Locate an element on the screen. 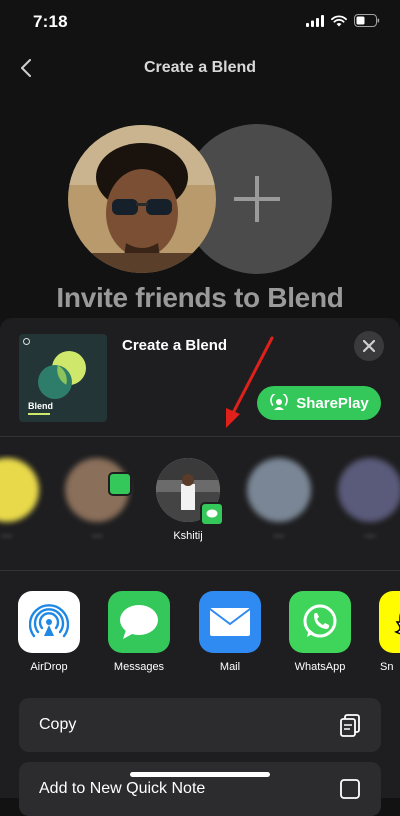  snapchat-icon is located at coordinates (389, 622).